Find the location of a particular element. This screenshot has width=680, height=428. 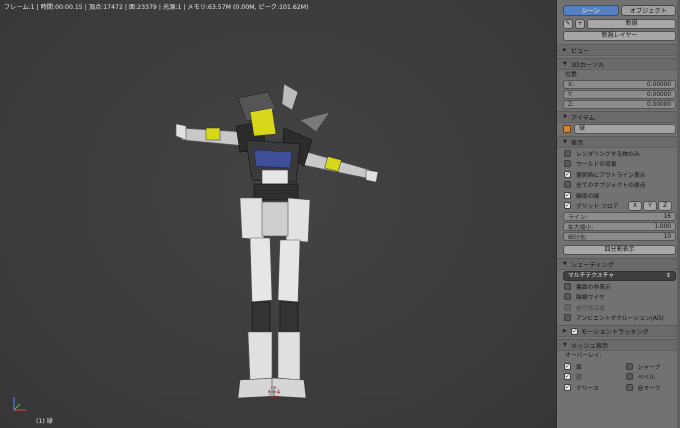

section-mesh-display: ▼ メッシュ表示 is located at coordinates (618, 345).